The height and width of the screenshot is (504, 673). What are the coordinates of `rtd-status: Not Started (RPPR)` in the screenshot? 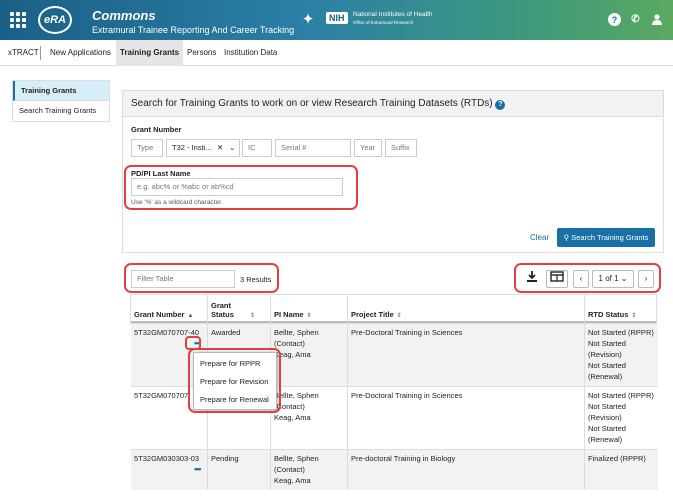 It's located at (621, 395).